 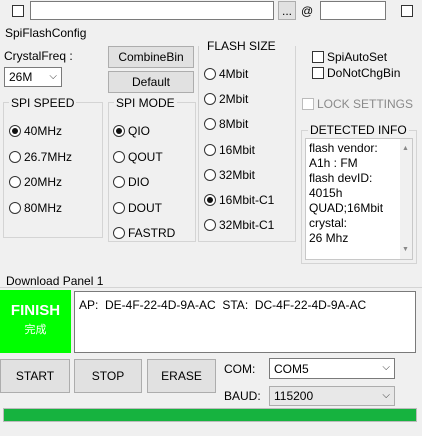 I want to click on com-label: COM:, so click(x=240, y=369).